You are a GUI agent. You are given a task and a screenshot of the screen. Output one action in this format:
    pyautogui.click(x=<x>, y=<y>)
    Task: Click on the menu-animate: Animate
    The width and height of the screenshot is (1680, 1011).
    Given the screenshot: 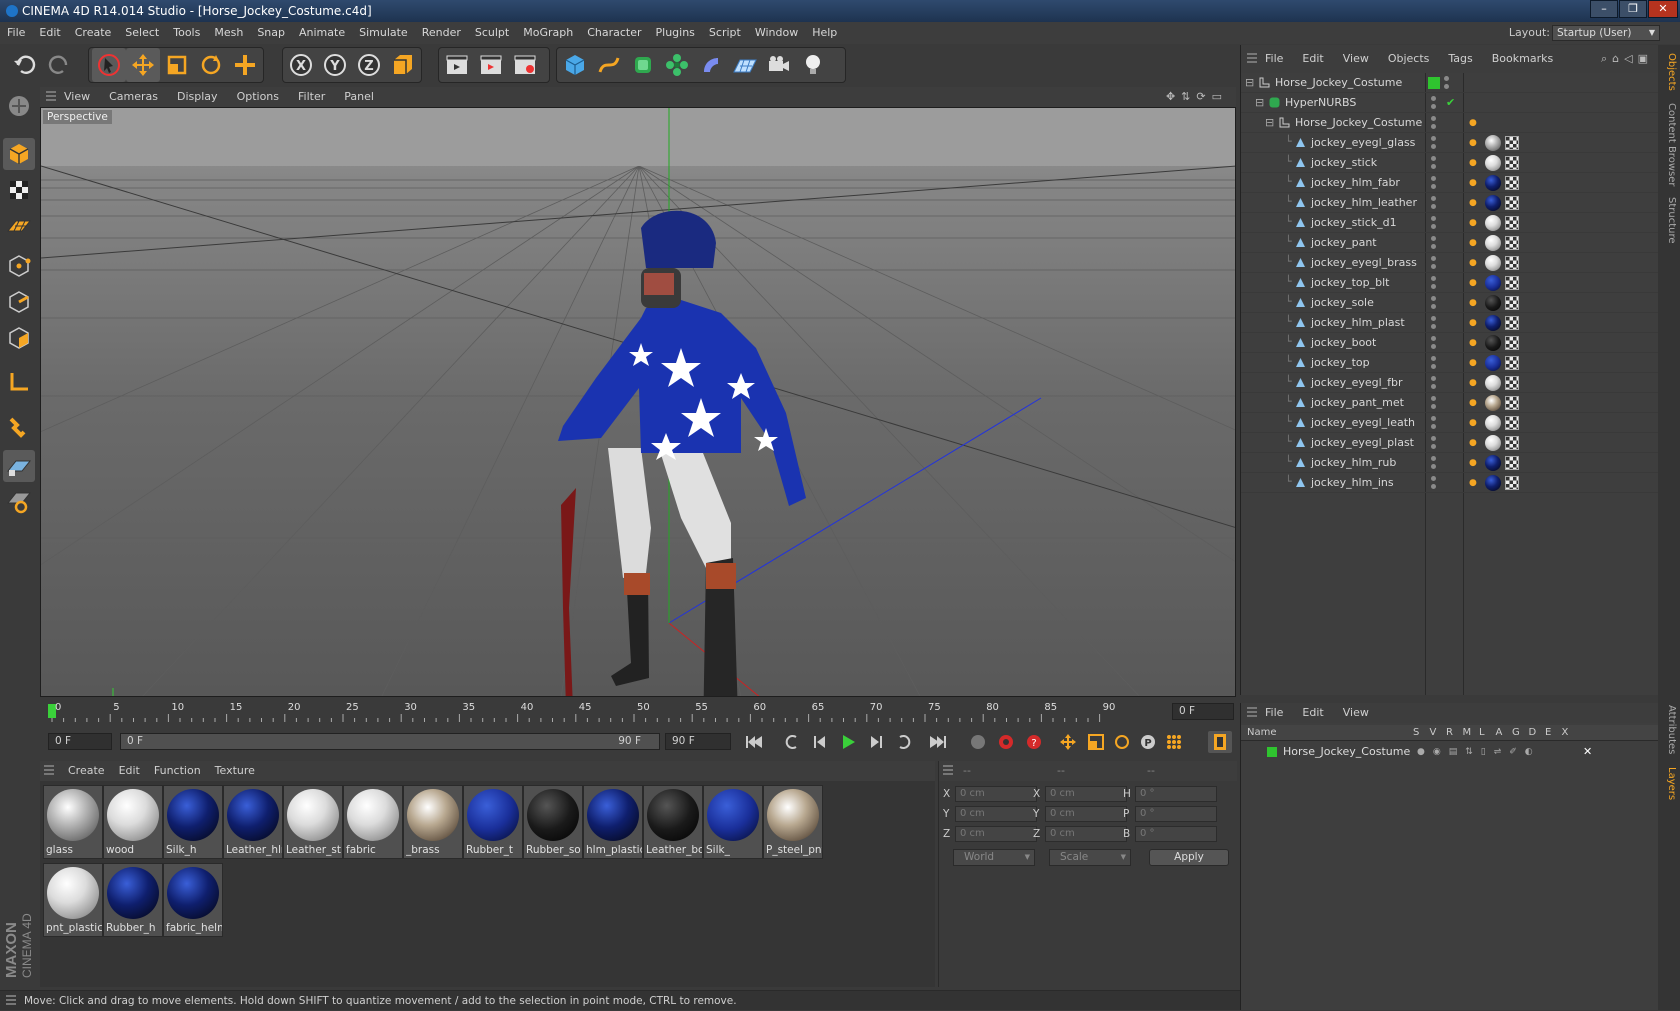 What is the action you would take?
    pyautogui.click(x=322, y=32)
    